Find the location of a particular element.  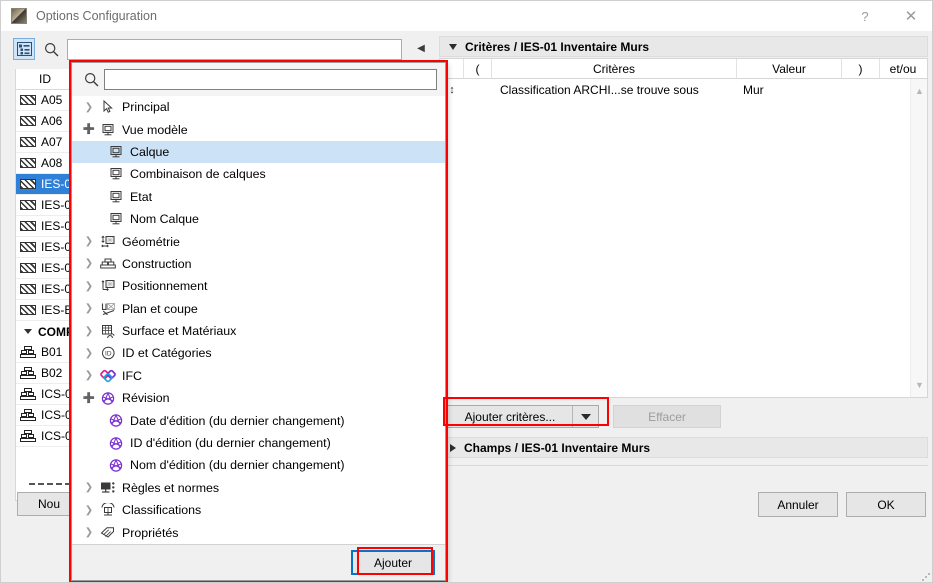

resize-grip is located at coordinates (926, 577).